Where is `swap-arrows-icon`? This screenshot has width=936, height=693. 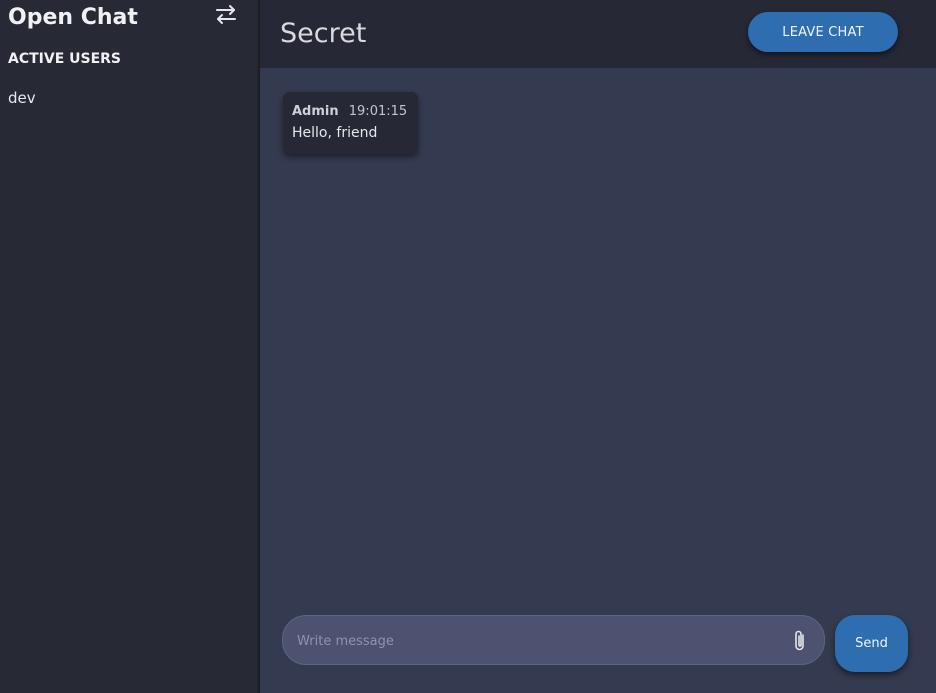 swap-arrows-icon is located at coordinates (226, 14).